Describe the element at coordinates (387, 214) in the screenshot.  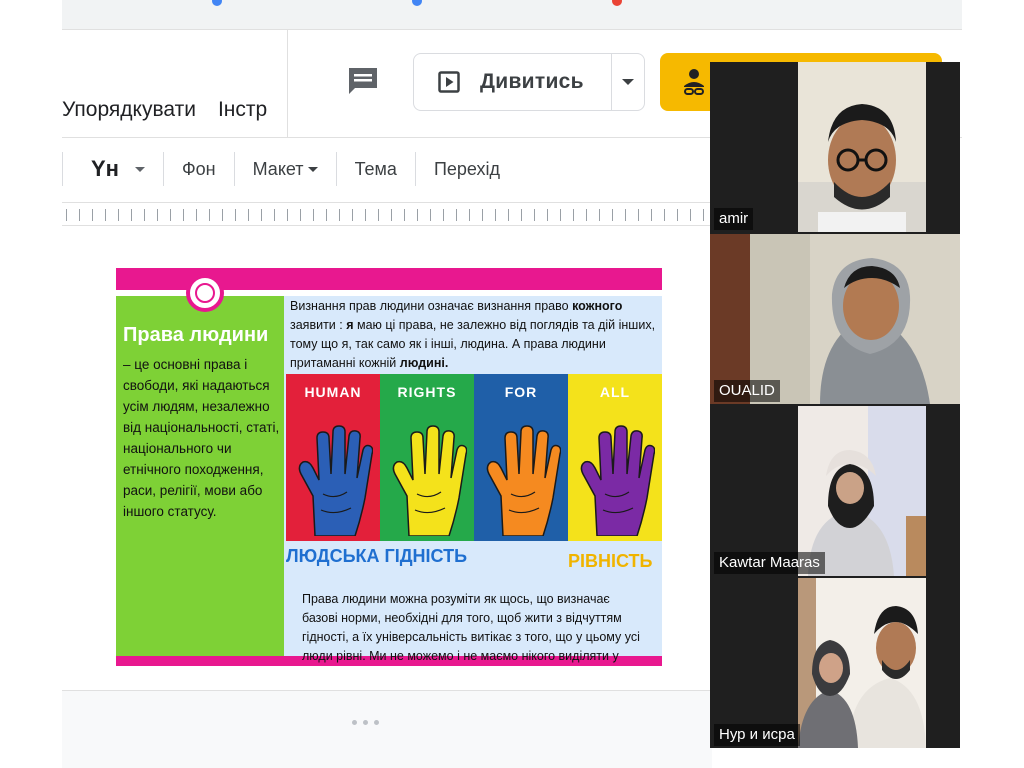
I see `ruler` at that location.